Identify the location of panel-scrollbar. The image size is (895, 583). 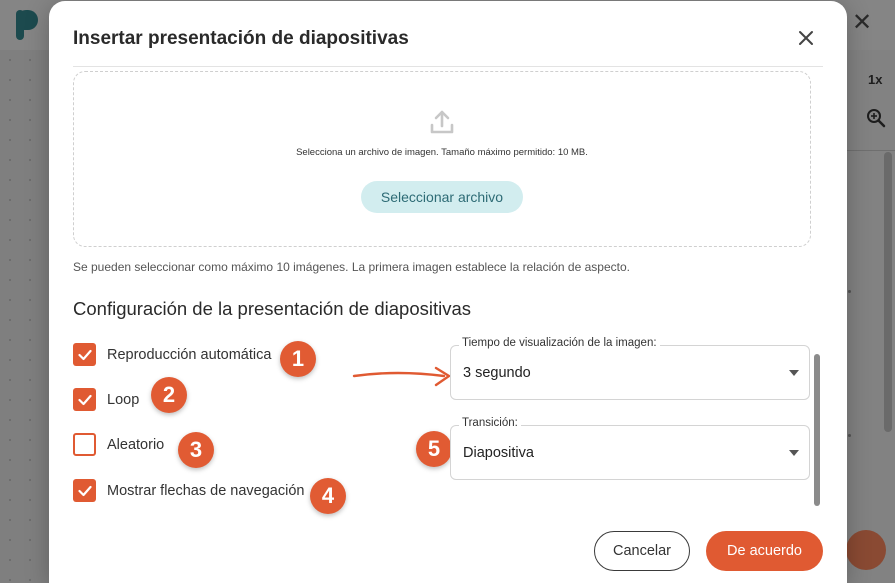
(888, 292).